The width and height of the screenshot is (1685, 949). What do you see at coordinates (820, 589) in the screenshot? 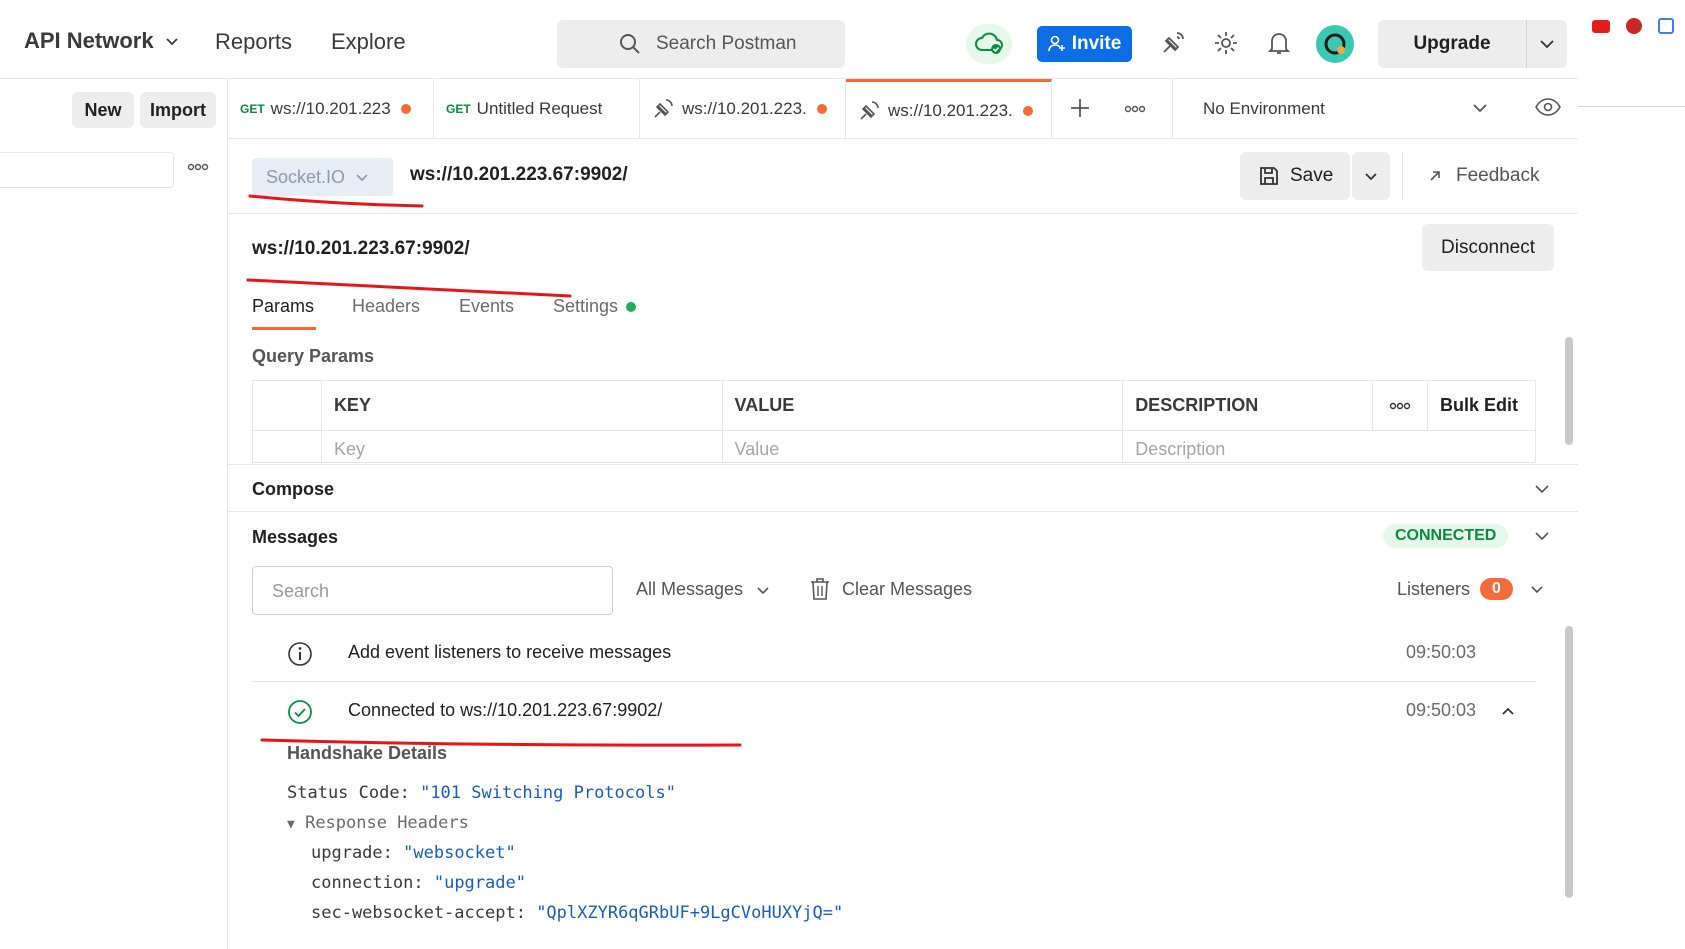
I see `trash-icon` at bounding box center [820, 589].